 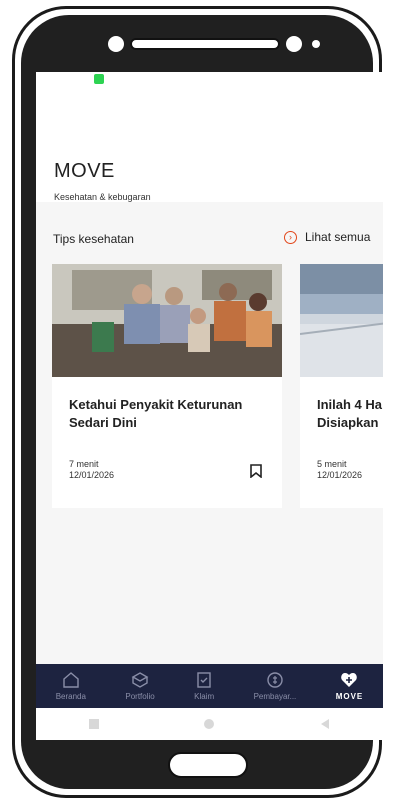 What do you see at coordinates (325, 724) in the screenshot?
I see `back-icon` at bounding box center [325, 724].